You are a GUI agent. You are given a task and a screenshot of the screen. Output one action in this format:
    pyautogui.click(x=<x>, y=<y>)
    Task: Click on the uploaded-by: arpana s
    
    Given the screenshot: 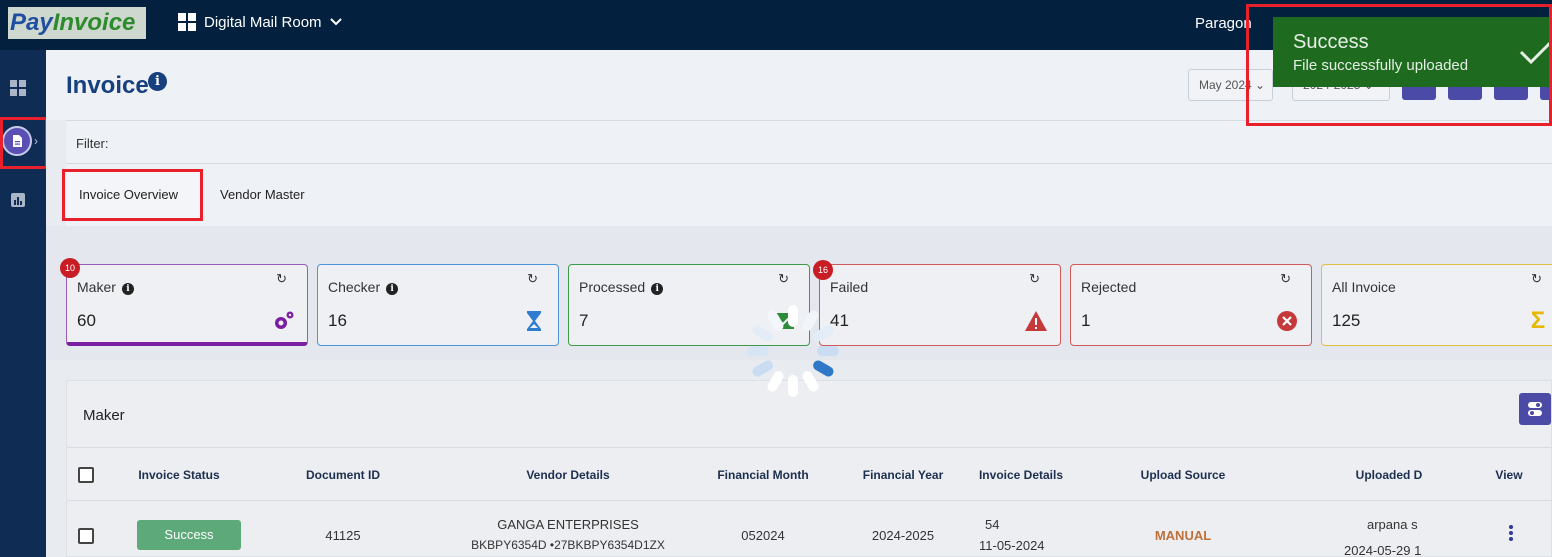 What is the action you would take?
    pyautogui.click(x=1392, y=524)
    